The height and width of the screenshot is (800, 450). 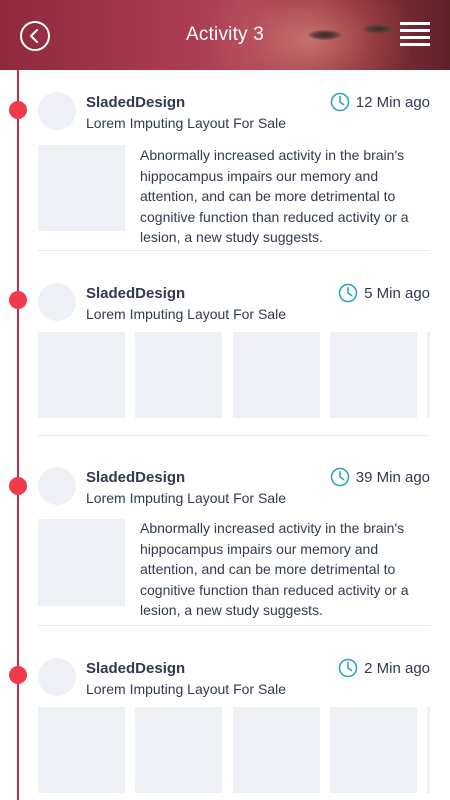 I want to click on post-time: 12 Min ago, so click(x=392, y=102).